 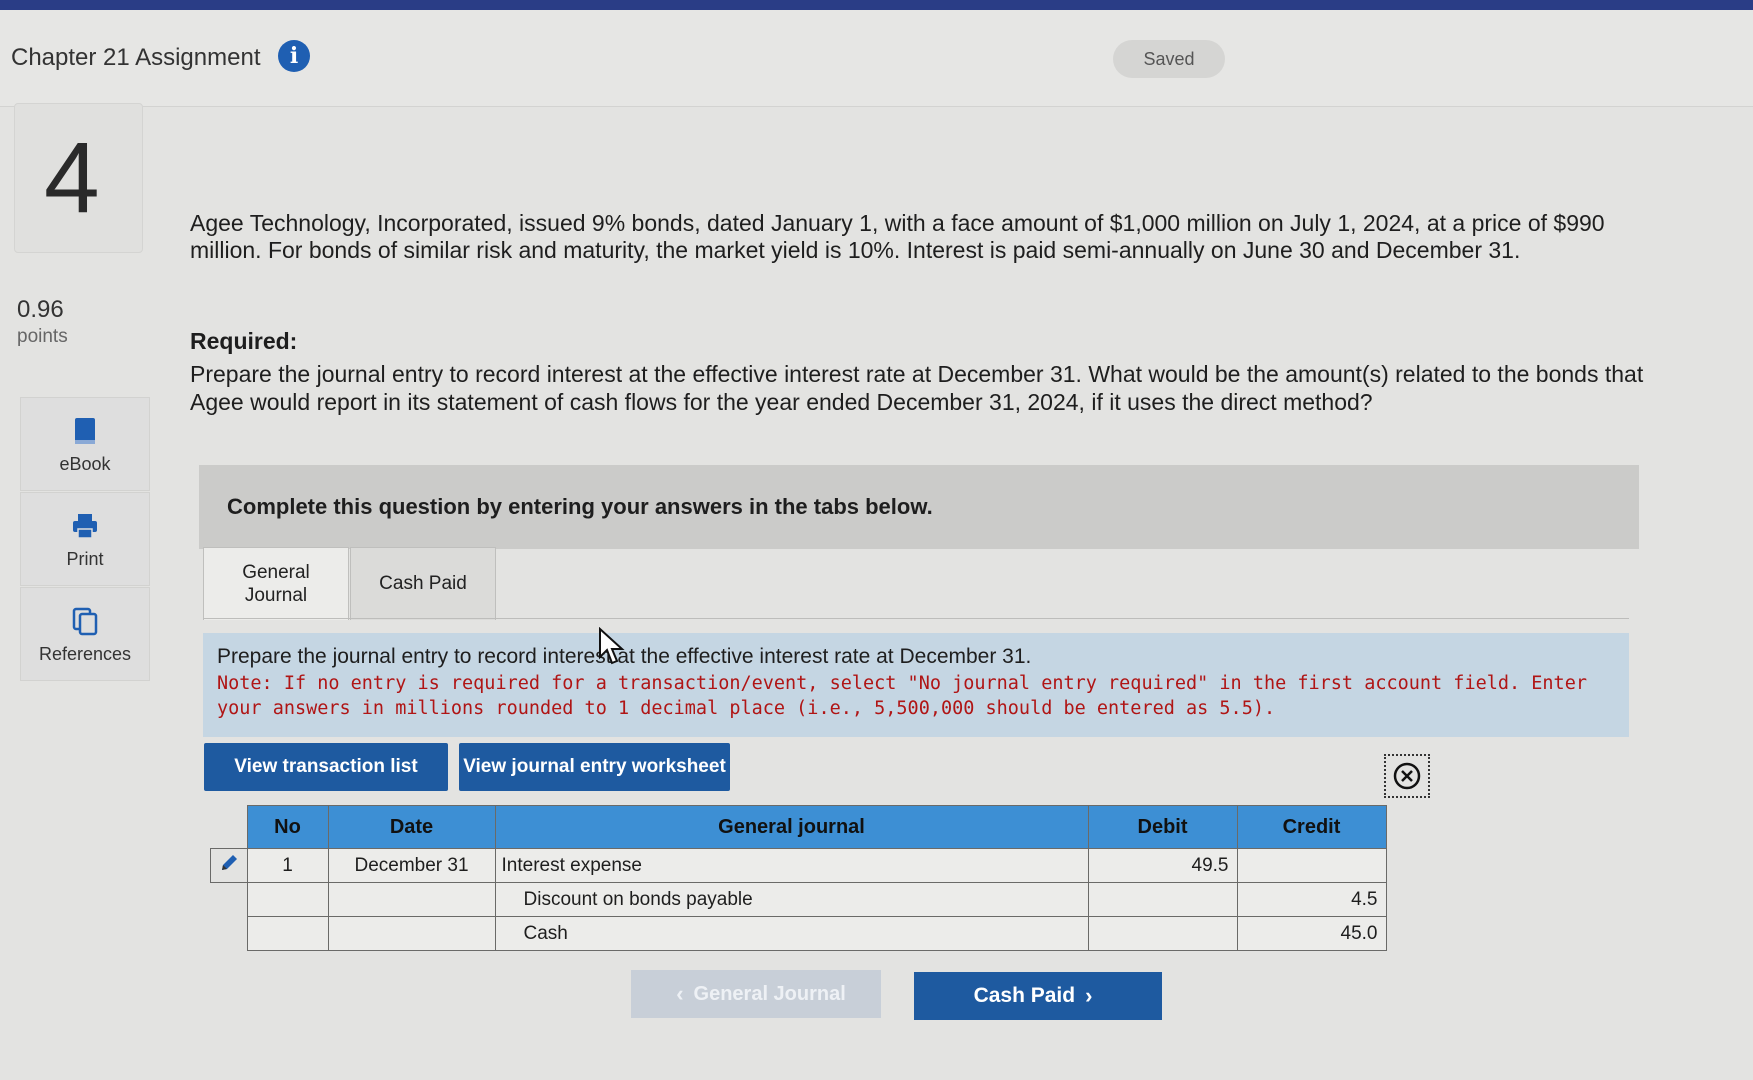 What do you see at coordinates (287, 865) in the screenshot?
I see `row-number: 1` at bounding box center [287, 865].